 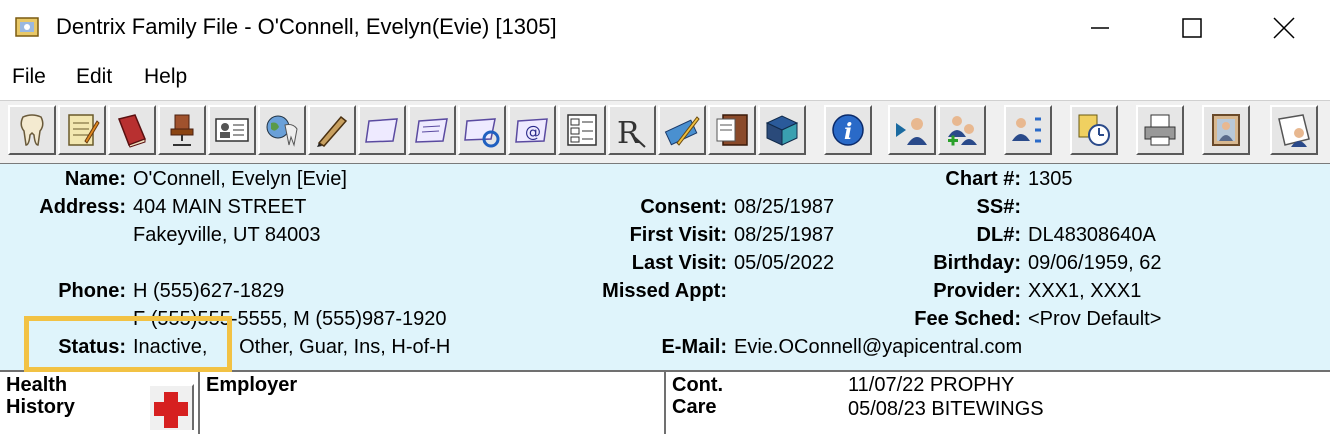 I want to click on toolbar-button-rx: R, so click(x=632, y=130).